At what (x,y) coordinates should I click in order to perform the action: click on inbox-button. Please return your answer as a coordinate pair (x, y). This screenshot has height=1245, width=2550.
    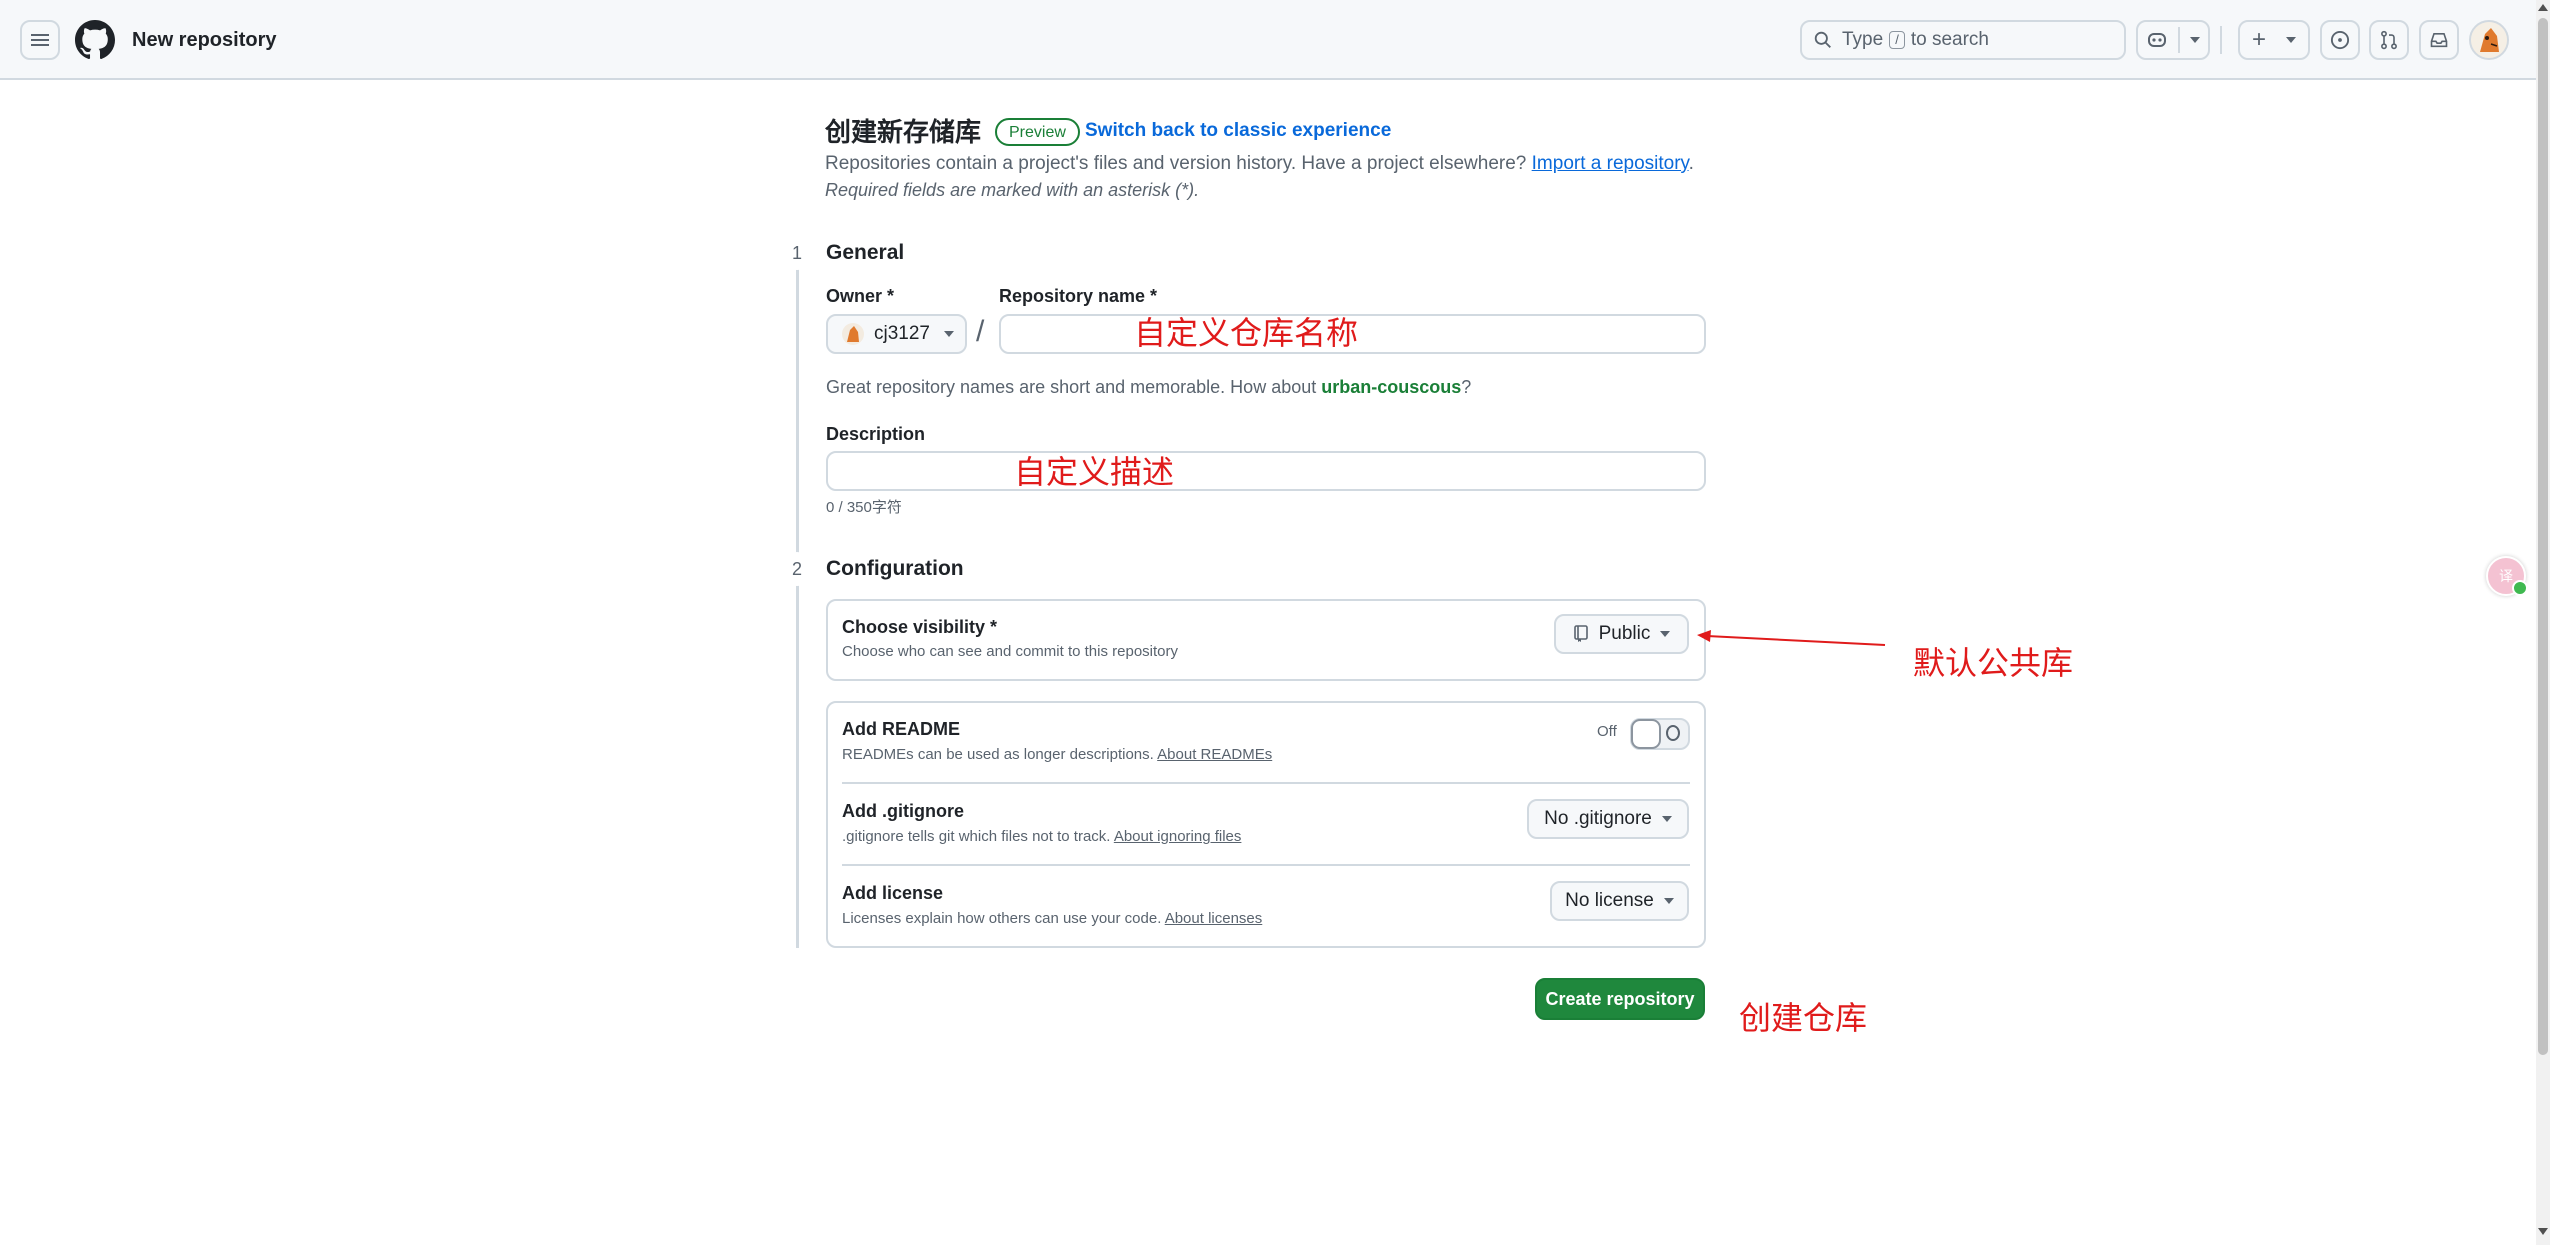
    Looking at the image, I should click on (2439, 40).